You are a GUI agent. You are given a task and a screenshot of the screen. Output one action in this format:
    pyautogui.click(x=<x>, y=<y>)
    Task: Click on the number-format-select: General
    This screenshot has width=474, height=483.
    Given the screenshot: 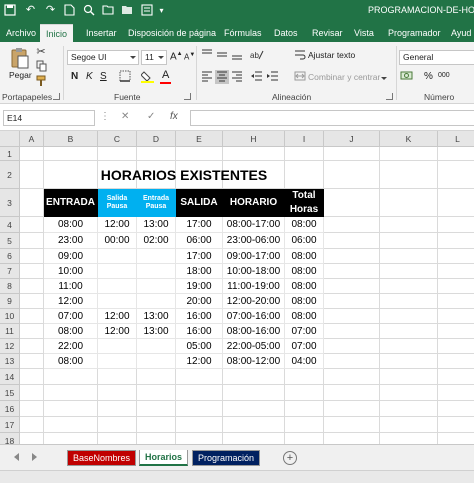 What is the action you would take?
    pyautogui.click(x=436, y=57)
    